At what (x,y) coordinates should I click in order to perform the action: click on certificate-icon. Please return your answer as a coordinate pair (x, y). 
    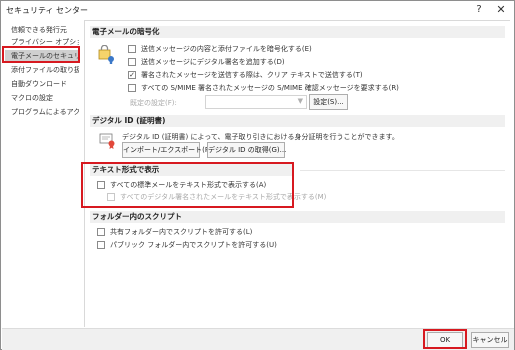
    Looking at the image, I should click on (108, 141).